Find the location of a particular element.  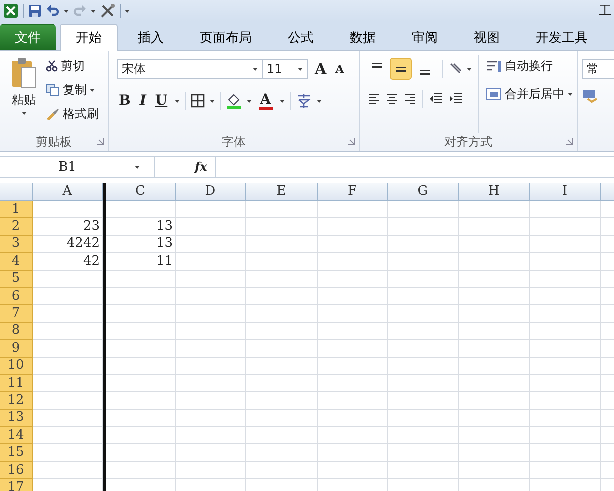

grow-font-button: A is located at coordinates (321, 69).